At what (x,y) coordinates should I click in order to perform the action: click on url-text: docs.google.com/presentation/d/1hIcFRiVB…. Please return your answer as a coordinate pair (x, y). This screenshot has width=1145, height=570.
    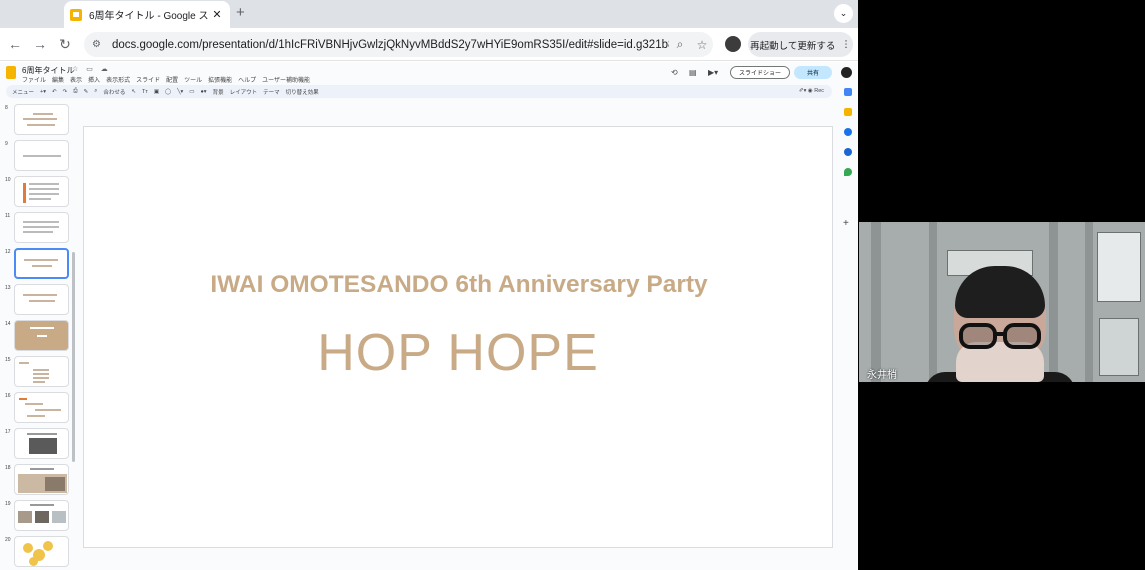
    Looking at the image, I should click on (390, 44).